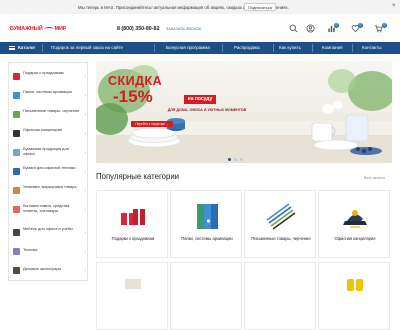 The image size is (400, 330). What do you see at coordinates (384, 25) in the screenshot?
I see `cart-count-badge: 0` at bounding box center [384, 25].